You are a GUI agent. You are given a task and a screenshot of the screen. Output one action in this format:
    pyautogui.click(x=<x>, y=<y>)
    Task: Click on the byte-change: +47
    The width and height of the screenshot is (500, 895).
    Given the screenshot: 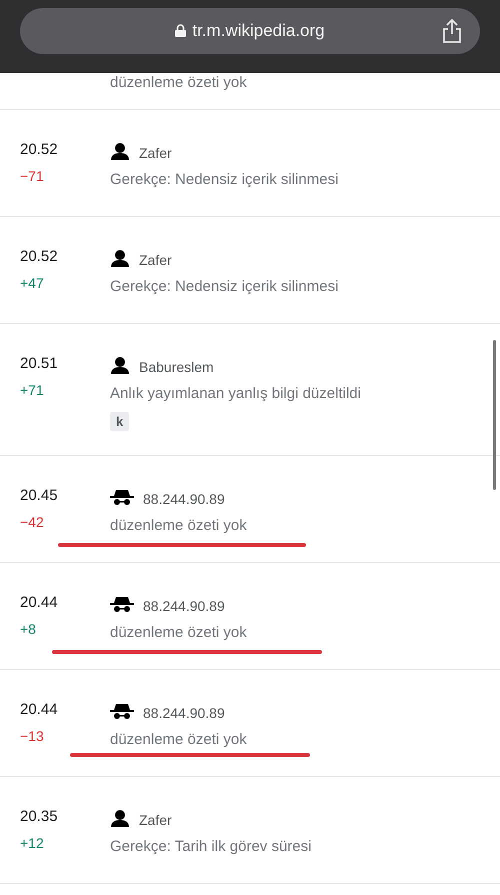 What is the action you would take?
    pyautogui.click(x=32, y=283)
    